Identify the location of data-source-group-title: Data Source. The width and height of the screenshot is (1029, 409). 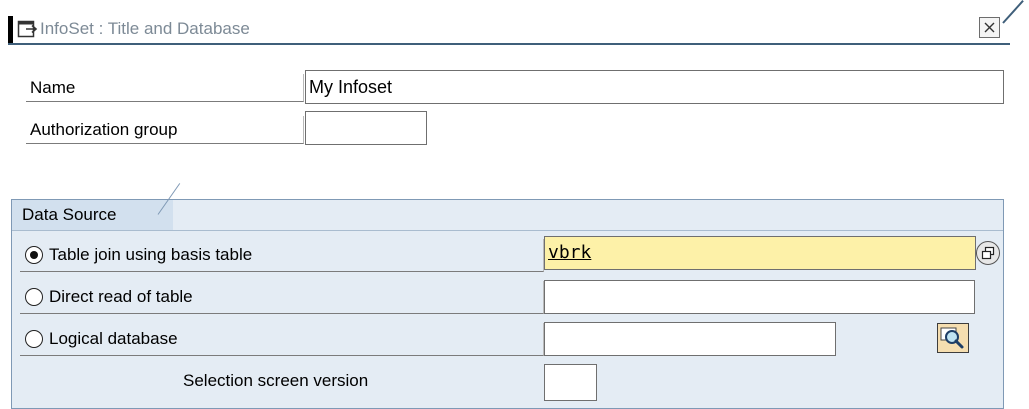
(92, 215).